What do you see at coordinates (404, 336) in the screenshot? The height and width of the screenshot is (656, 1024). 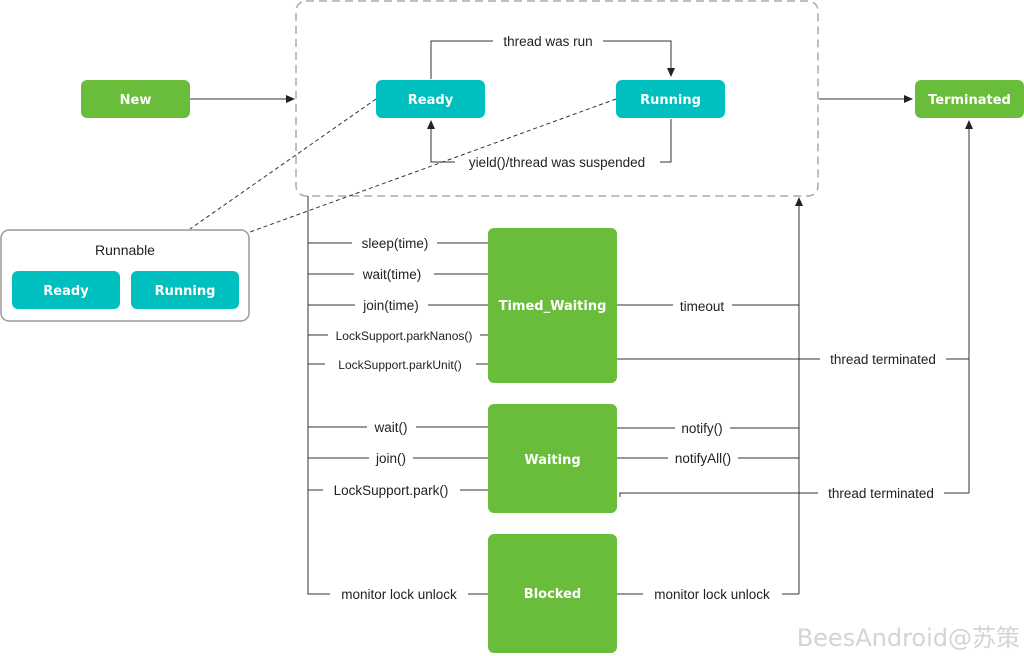 I see `edge-label-park-nanos: LockSupport.parkNanos()` at bounding box center [404, 336].